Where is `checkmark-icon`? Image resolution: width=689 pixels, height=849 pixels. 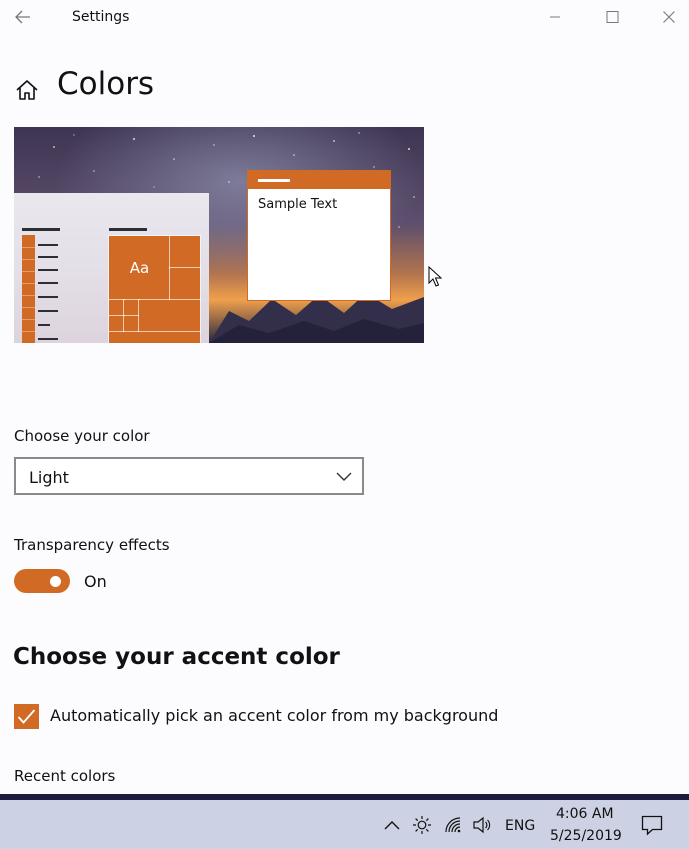
checkmark-icon is located at coordinates (26, 716).